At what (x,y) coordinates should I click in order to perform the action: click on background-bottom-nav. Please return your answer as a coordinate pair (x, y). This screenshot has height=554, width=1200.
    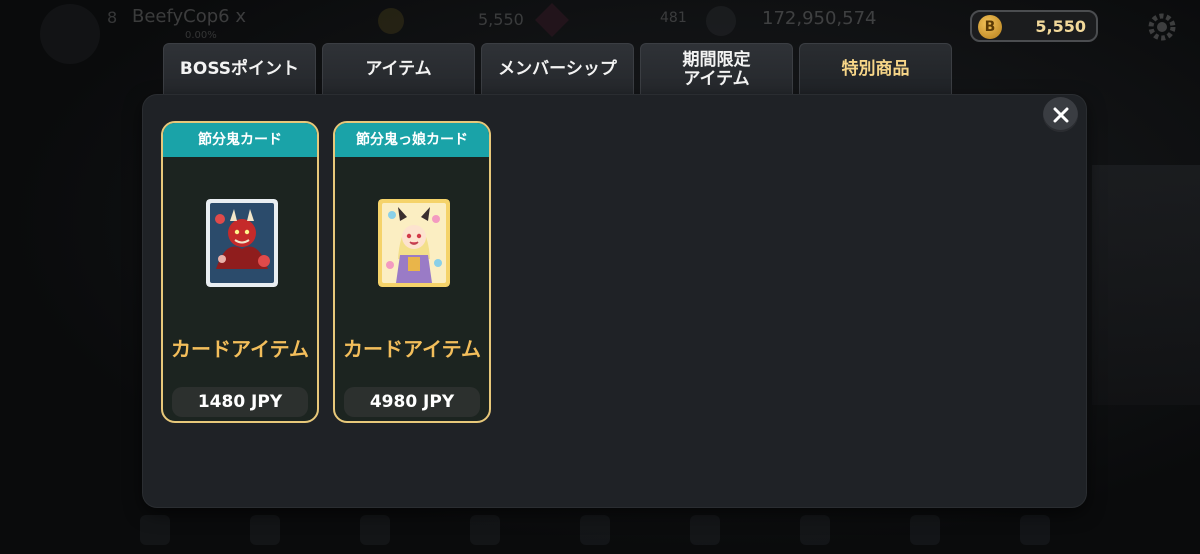
    Looking at the image, I should click on (610, 529).